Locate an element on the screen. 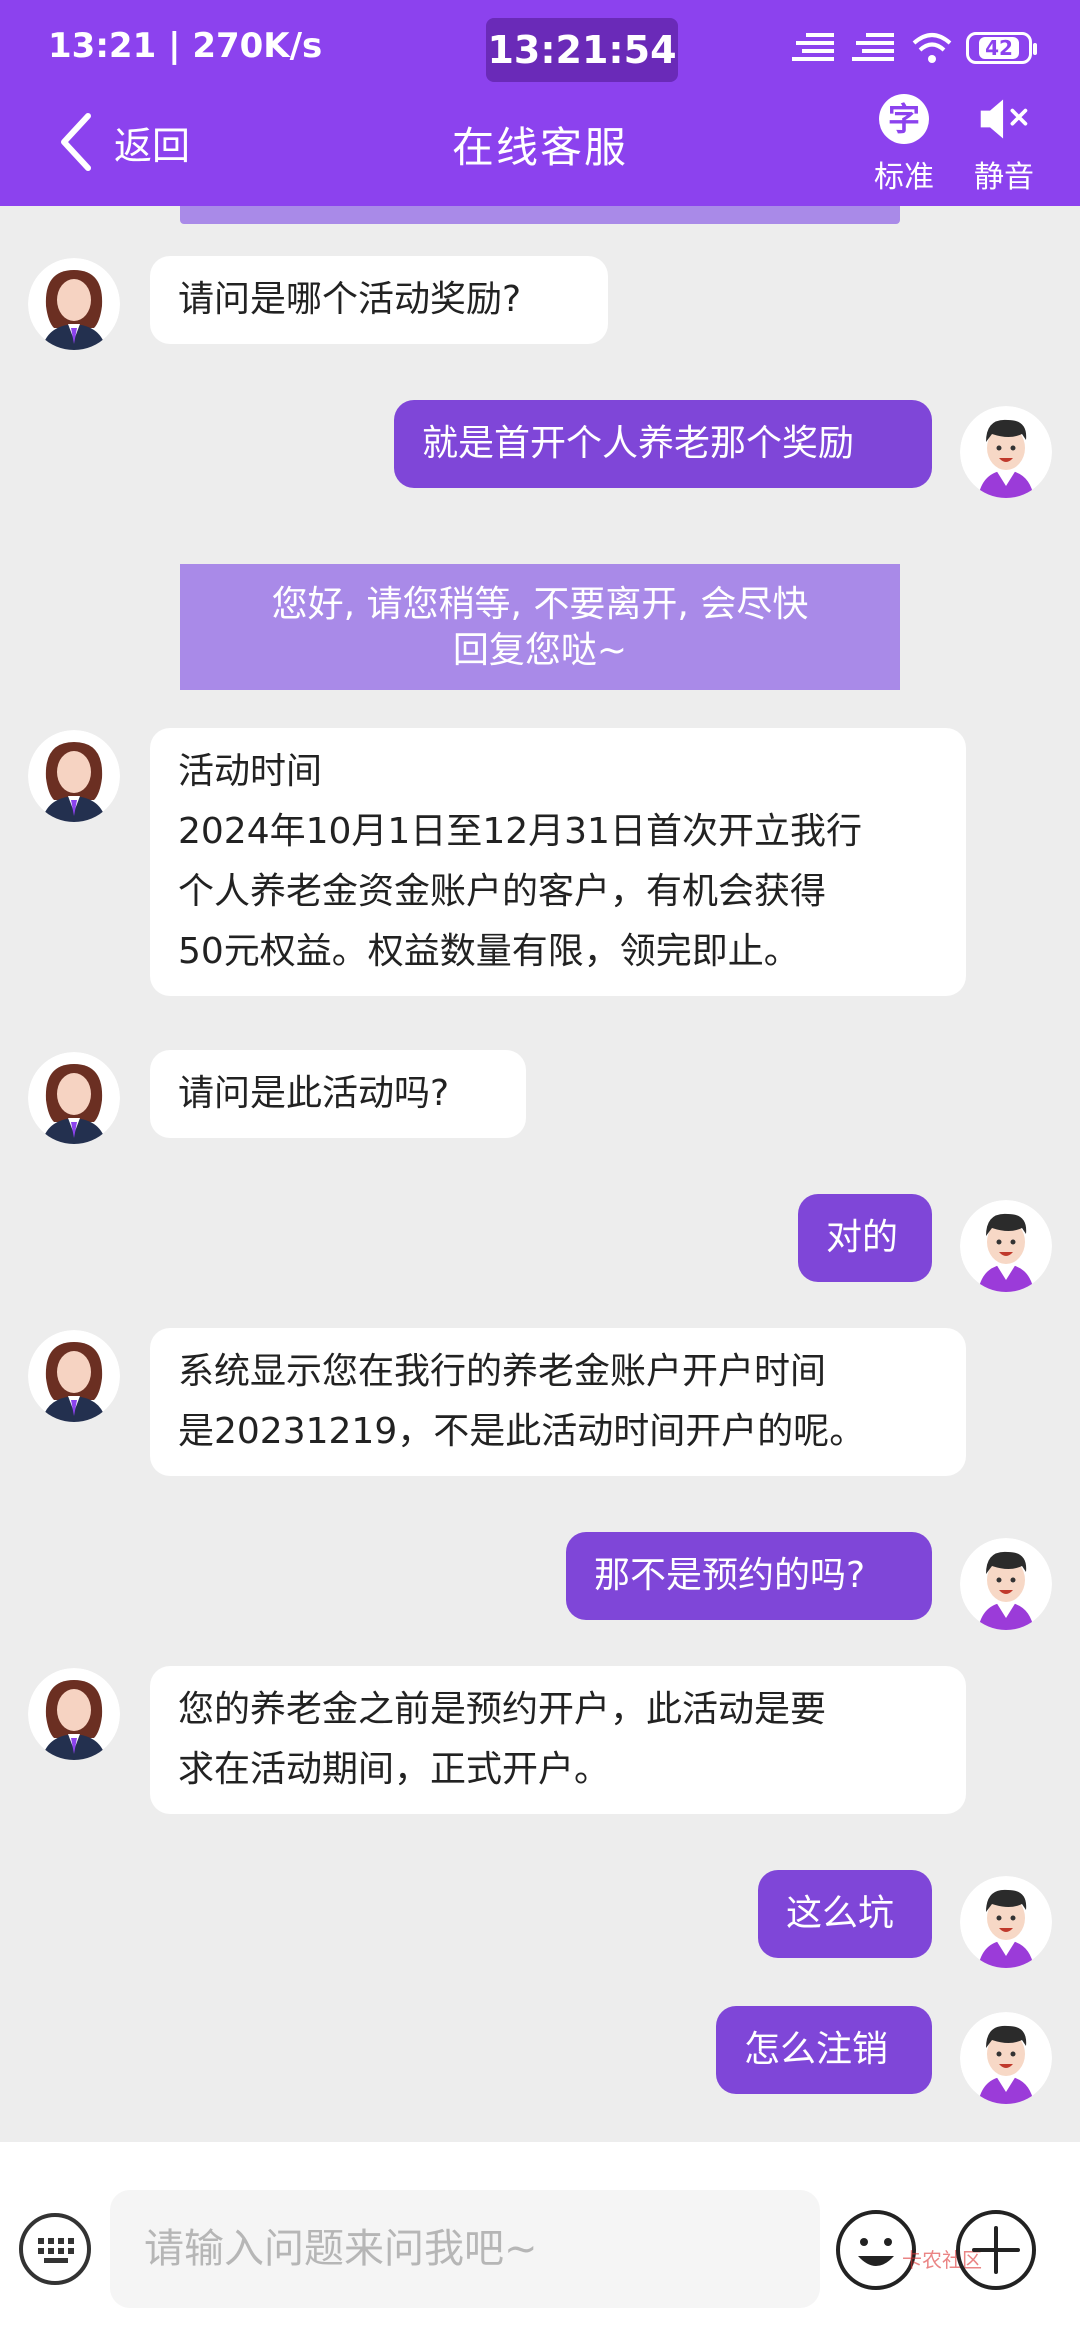 This screenshot has width=1080, height=2340. user-message: 怎么注销 is located at coordinates (824, 2050).